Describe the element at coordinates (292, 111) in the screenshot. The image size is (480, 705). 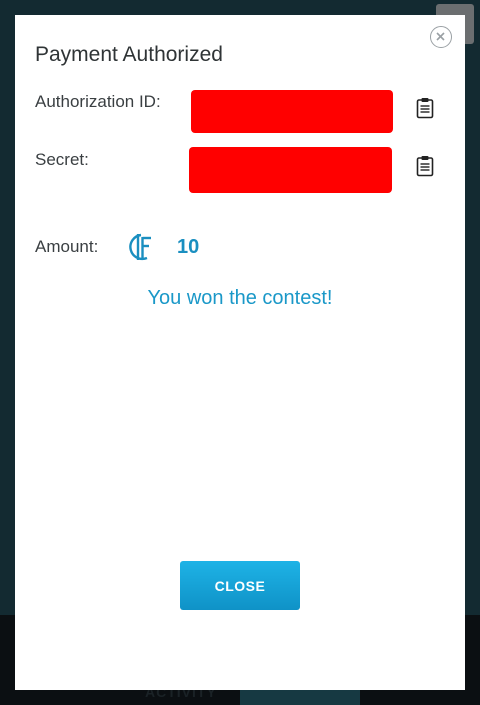
I see `authorization-id-value` at that location.